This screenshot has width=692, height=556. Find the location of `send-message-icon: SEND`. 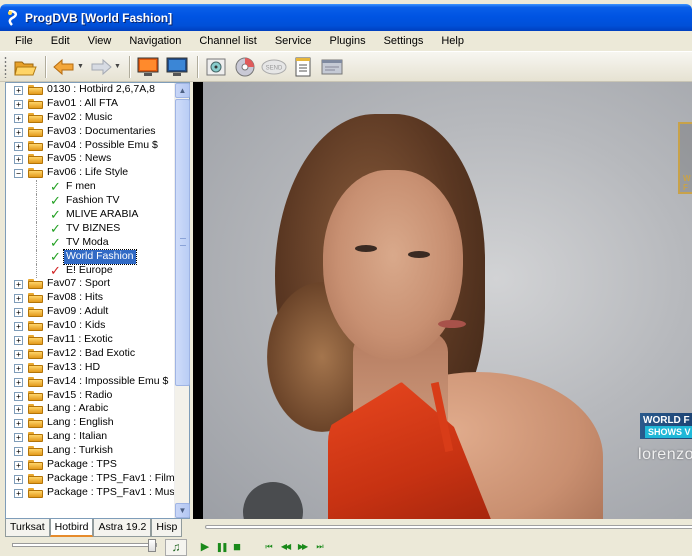

send-message-icon: SEND is located at coordinates (274, 67).